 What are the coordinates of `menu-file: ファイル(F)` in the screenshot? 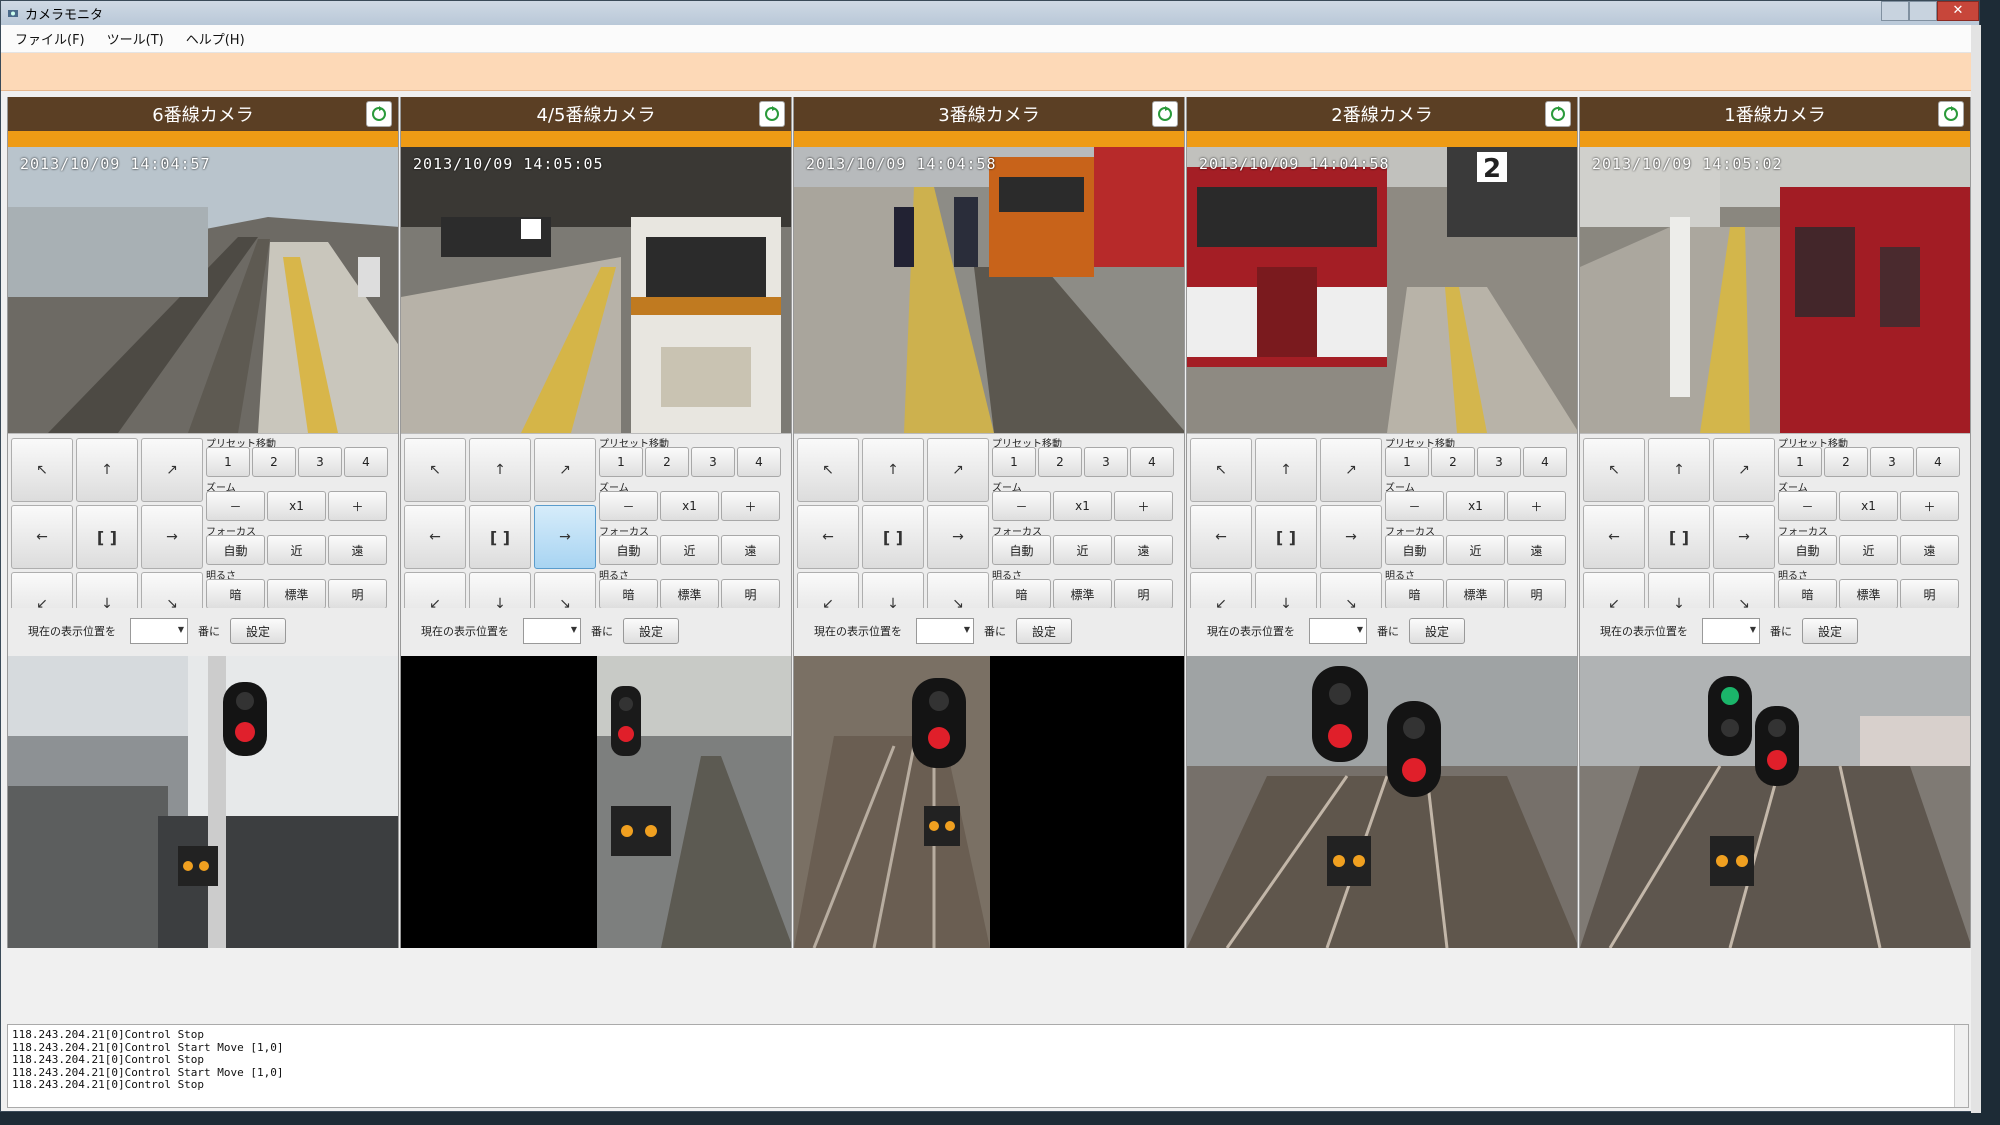 It's located at (50, 38).